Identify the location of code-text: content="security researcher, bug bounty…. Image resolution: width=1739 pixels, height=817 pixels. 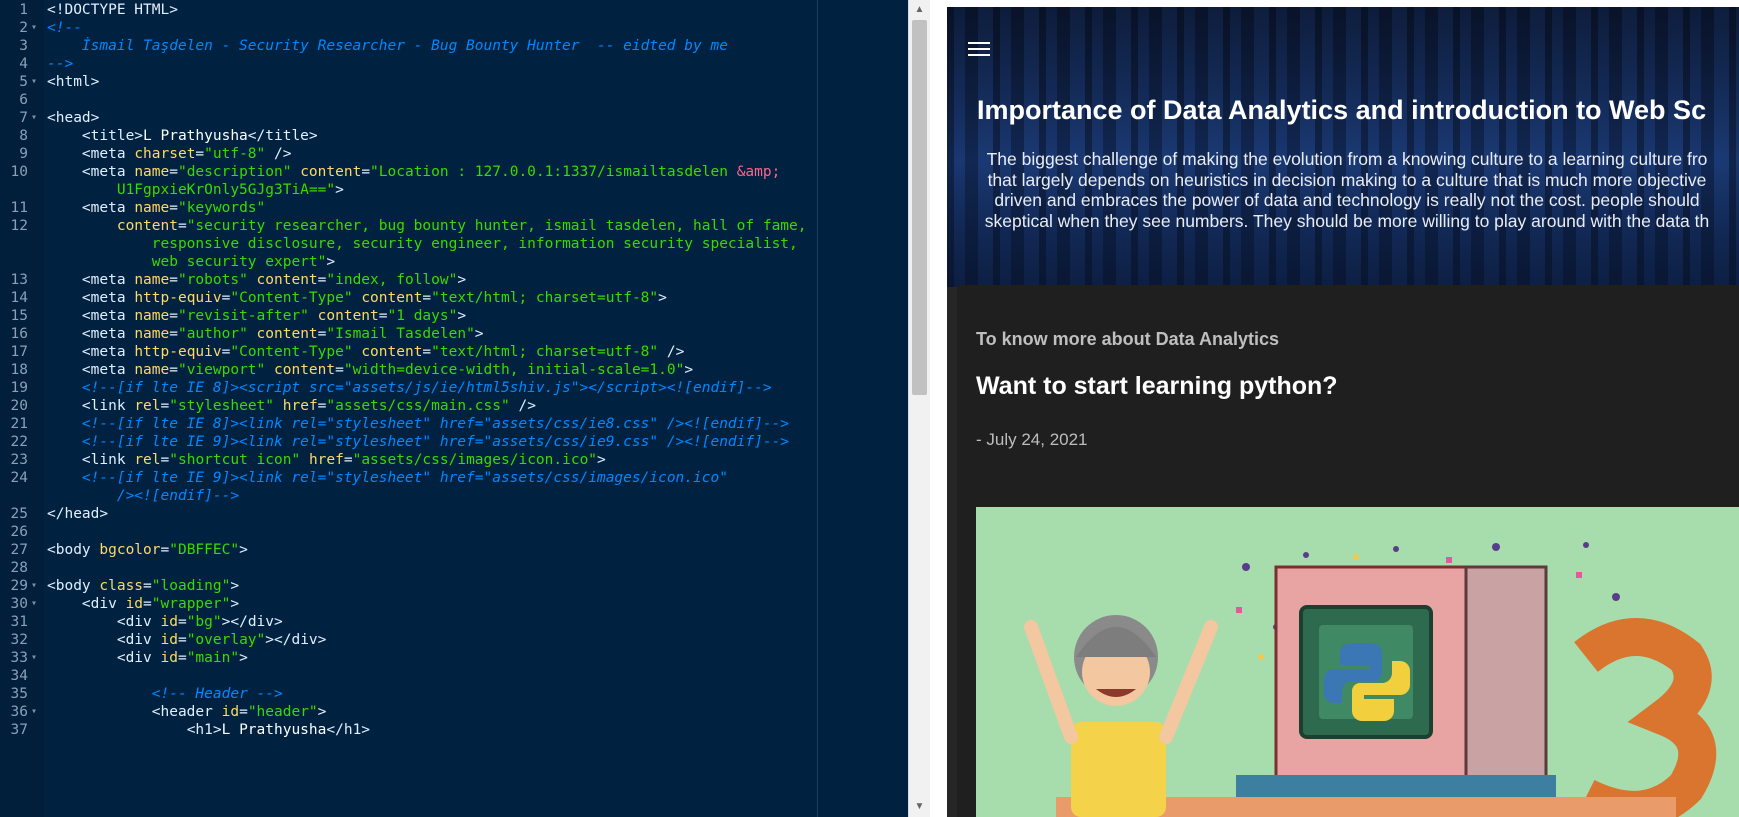
(461, 226).